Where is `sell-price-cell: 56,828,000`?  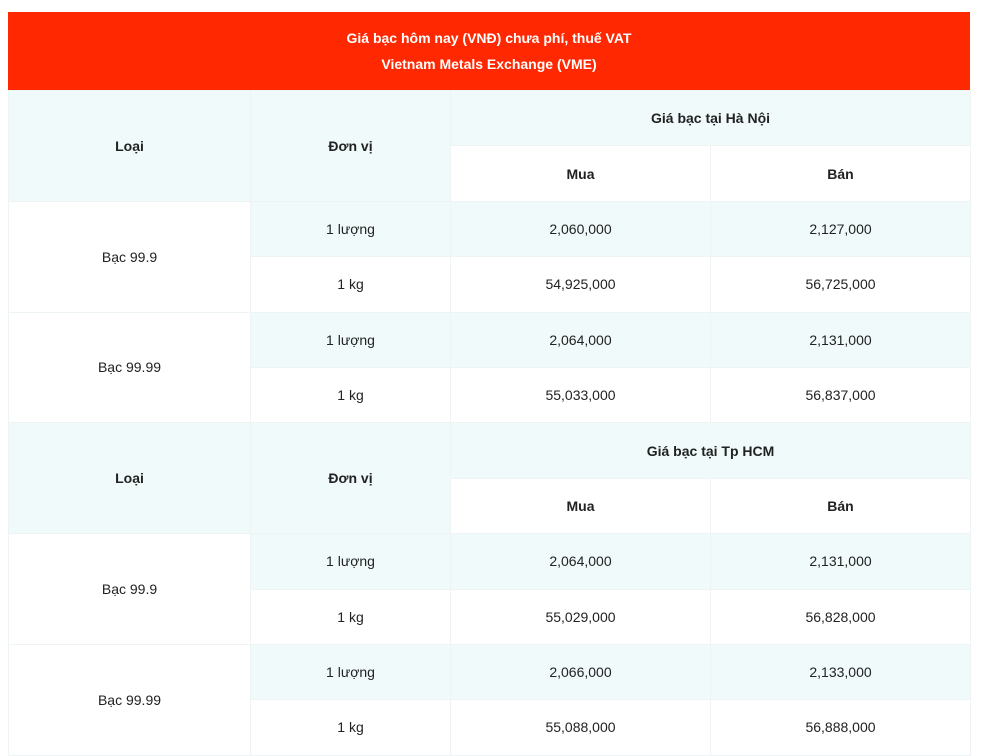
sell-price-cell: 56,828,000 is located at coordinates (840, 616).